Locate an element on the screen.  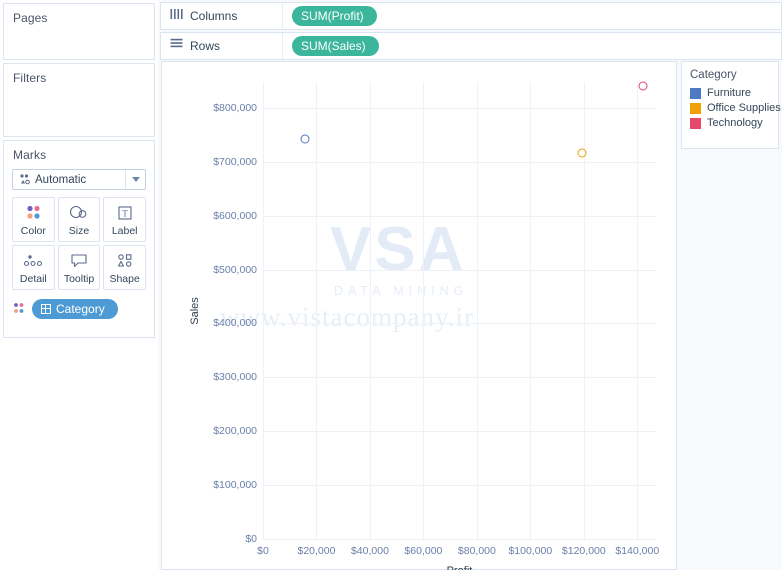
x-axis-title: Profit is located at coordinates (460, 567).